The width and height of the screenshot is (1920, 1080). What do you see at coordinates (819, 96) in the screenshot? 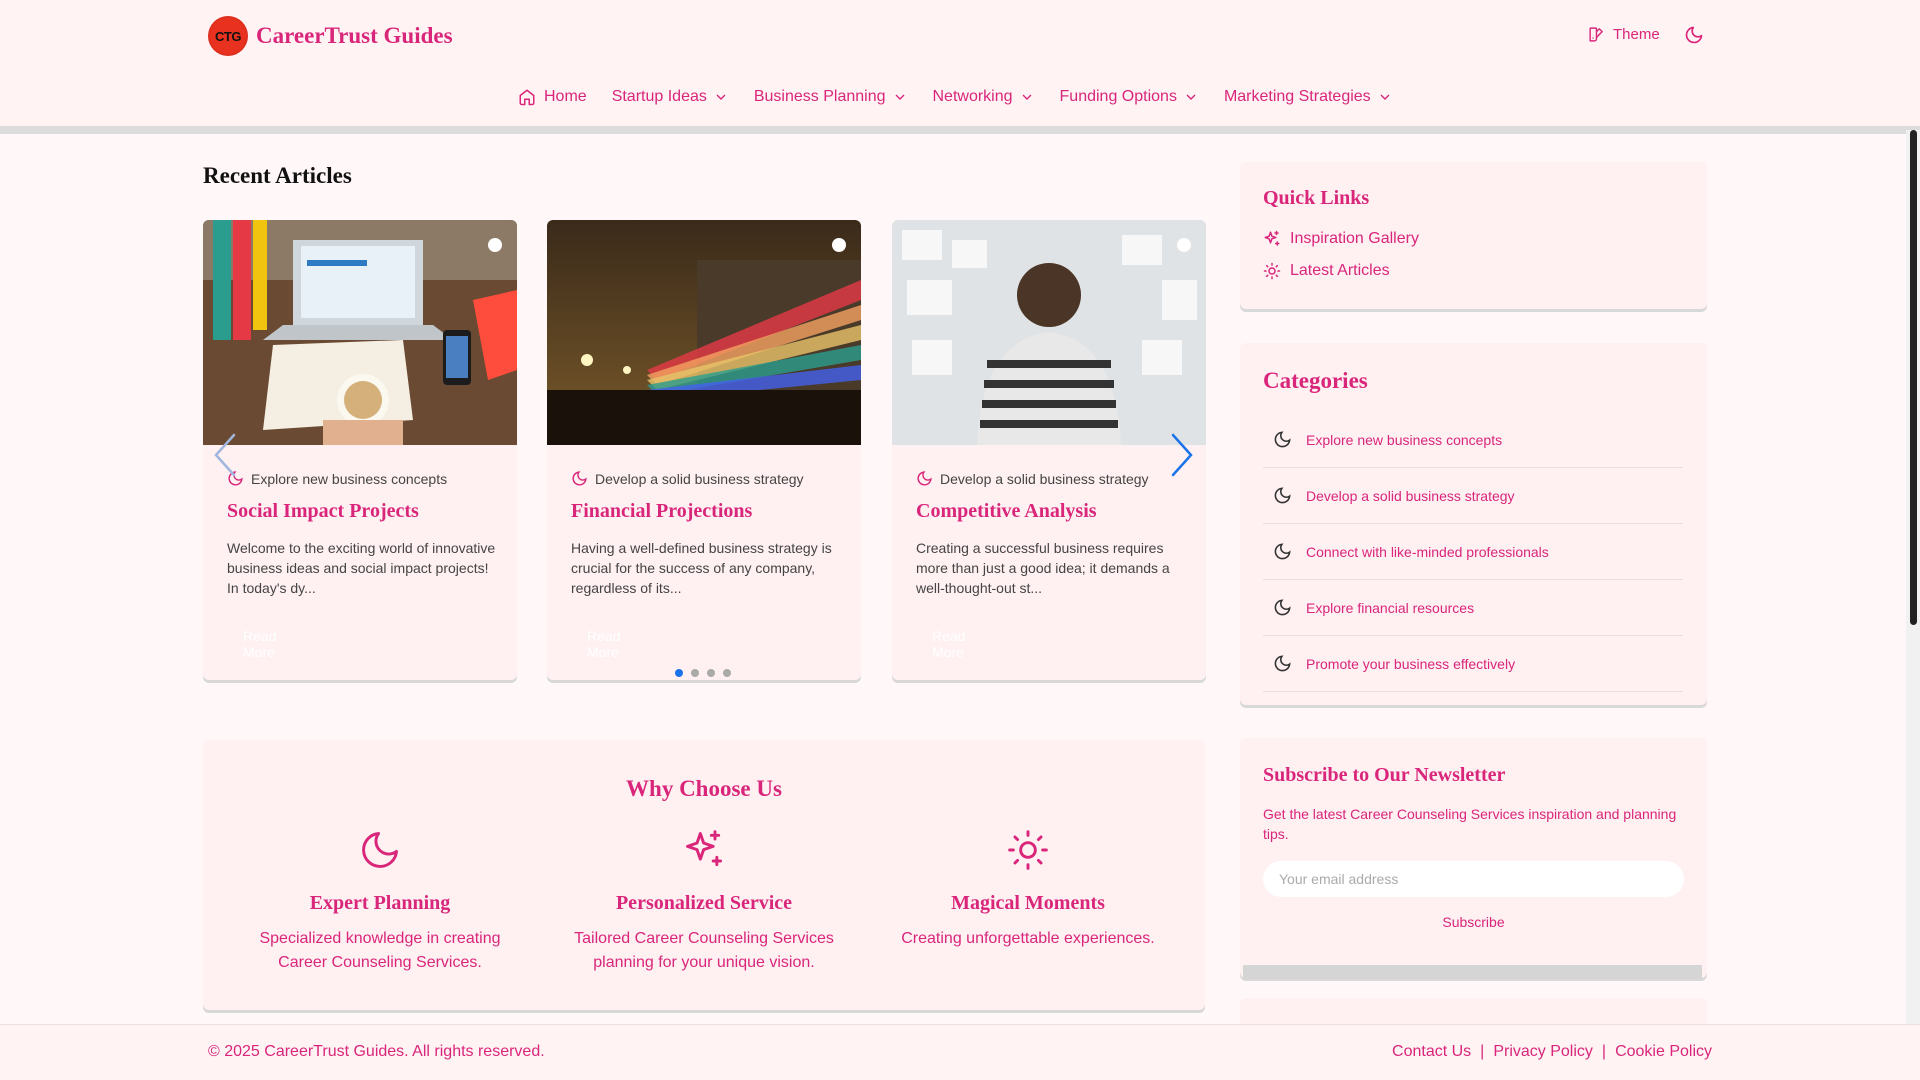
I see `nav-label: Business Planning` at bounding box center [819, 96].